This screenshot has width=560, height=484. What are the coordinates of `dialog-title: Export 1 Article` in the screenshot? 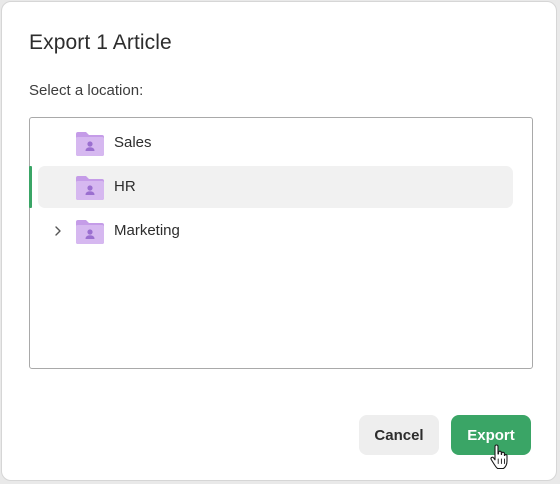 It's located at (100, 42).